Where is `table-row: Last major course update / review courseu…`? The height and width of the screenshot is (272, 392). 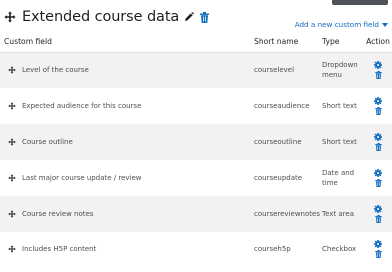
table-row: Last major course update / review courseu… is located at coordinates (196, 178).